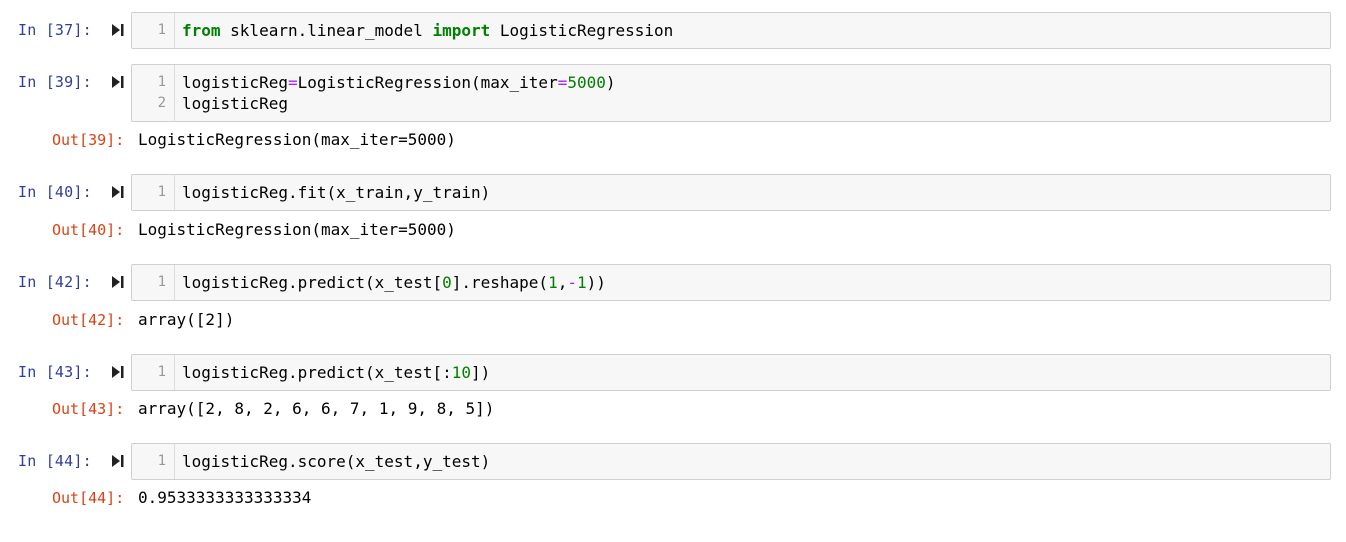 The image size is (1346, 542). Describe the element at coordinates (55, 82) in the screenshot. I see `input-prompt: In [39]:` at that location.